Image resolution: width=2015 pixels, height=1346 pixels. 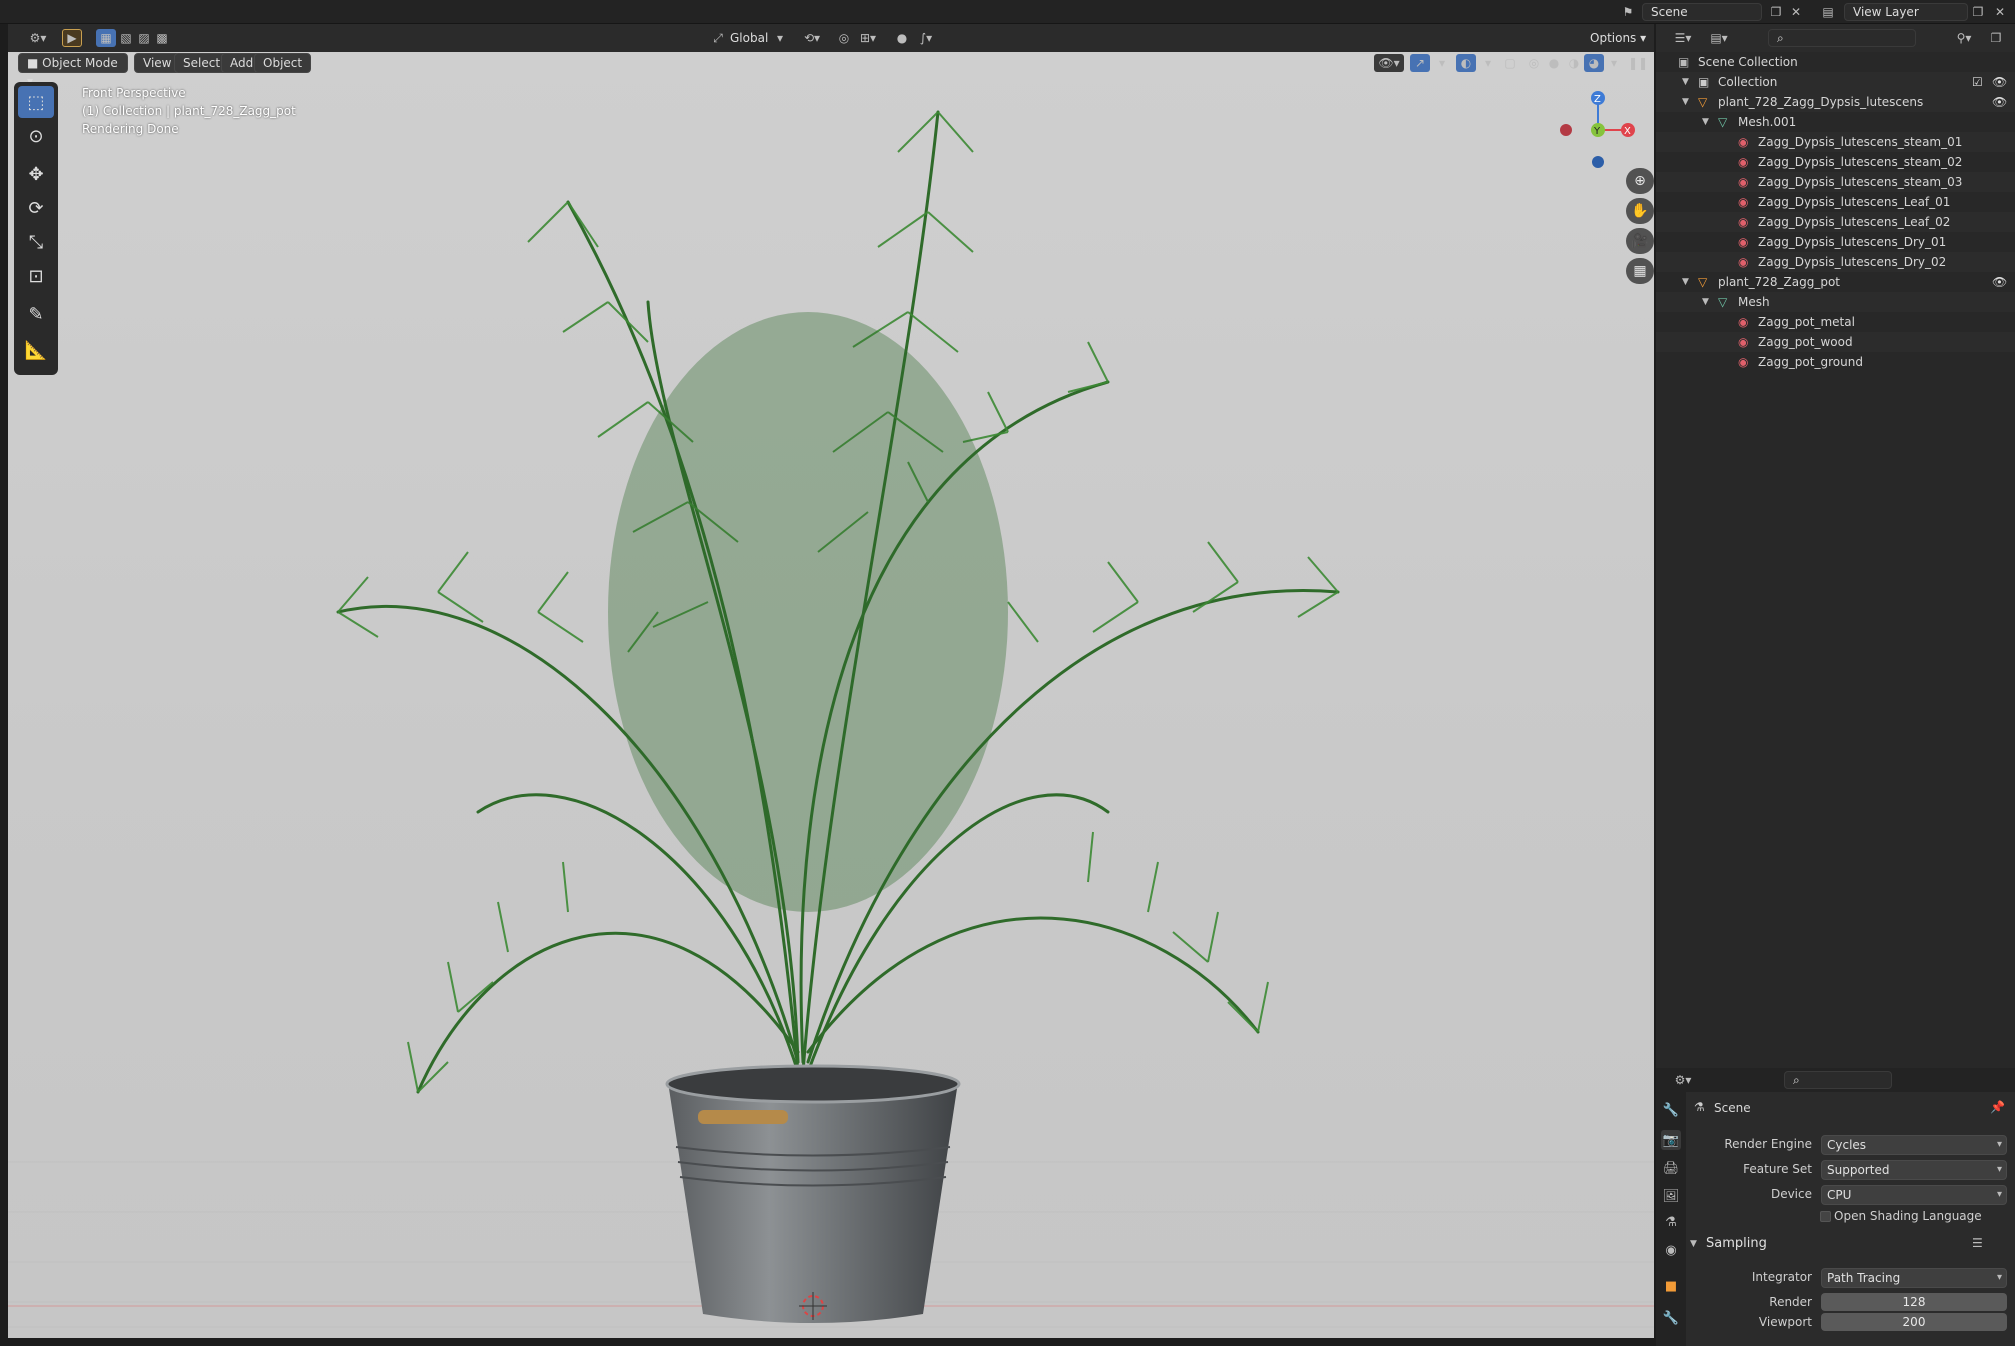 What do you see at coordinates (780, 38) in the screenshot?
I see `orientation-chevron-icon: ▾` at bounding box center [780, 38].